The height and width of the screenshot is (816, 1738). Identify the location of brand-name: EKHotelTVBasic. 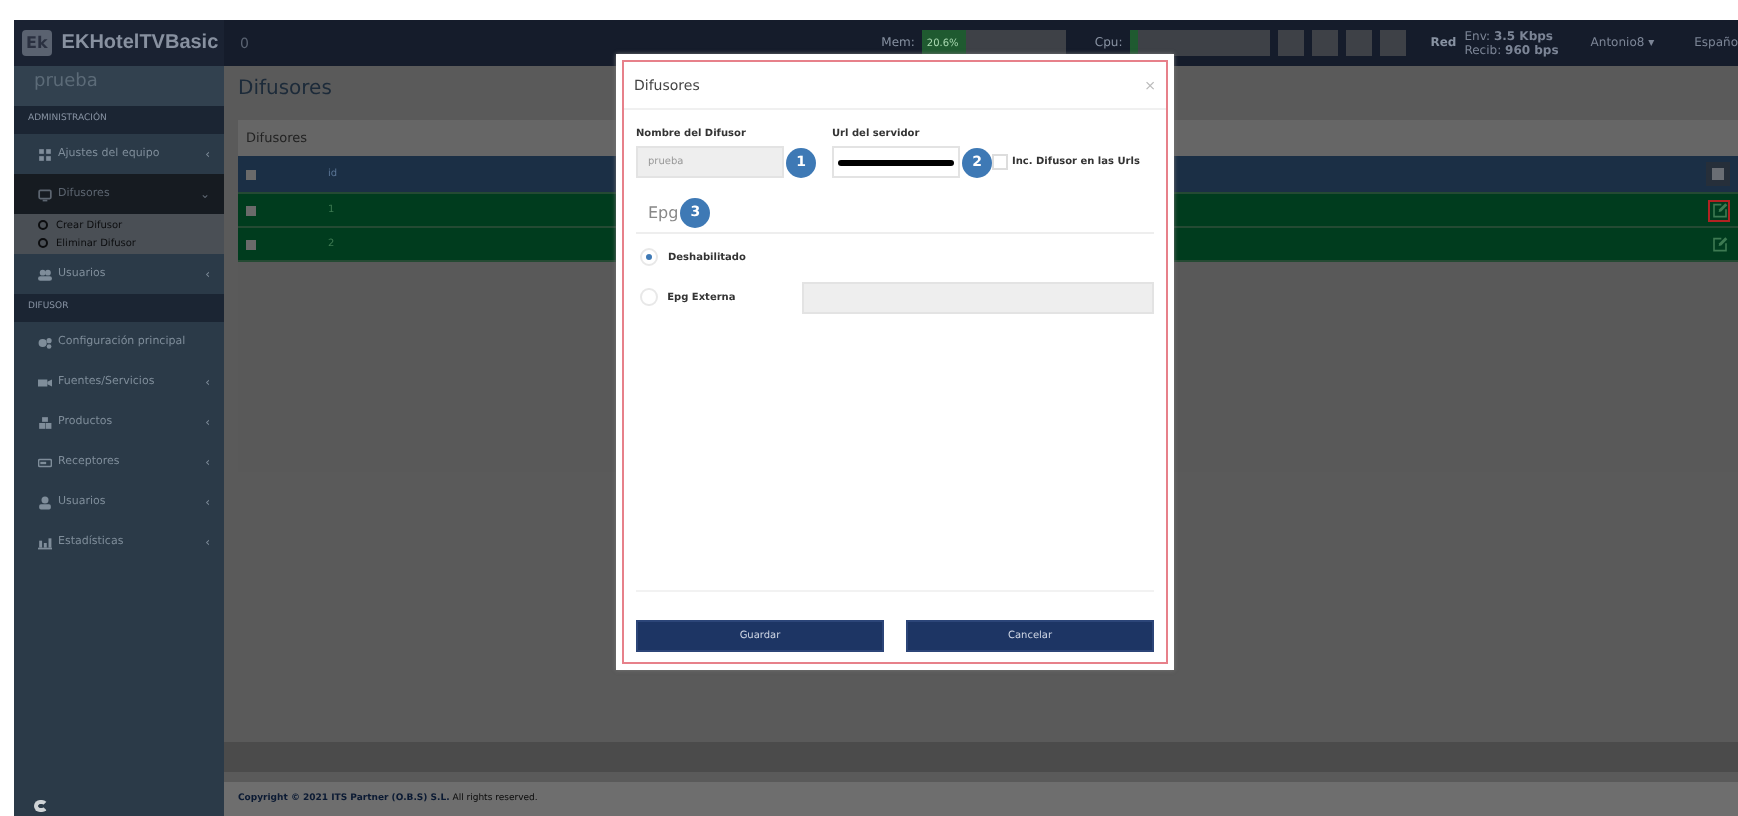
(140, 43).